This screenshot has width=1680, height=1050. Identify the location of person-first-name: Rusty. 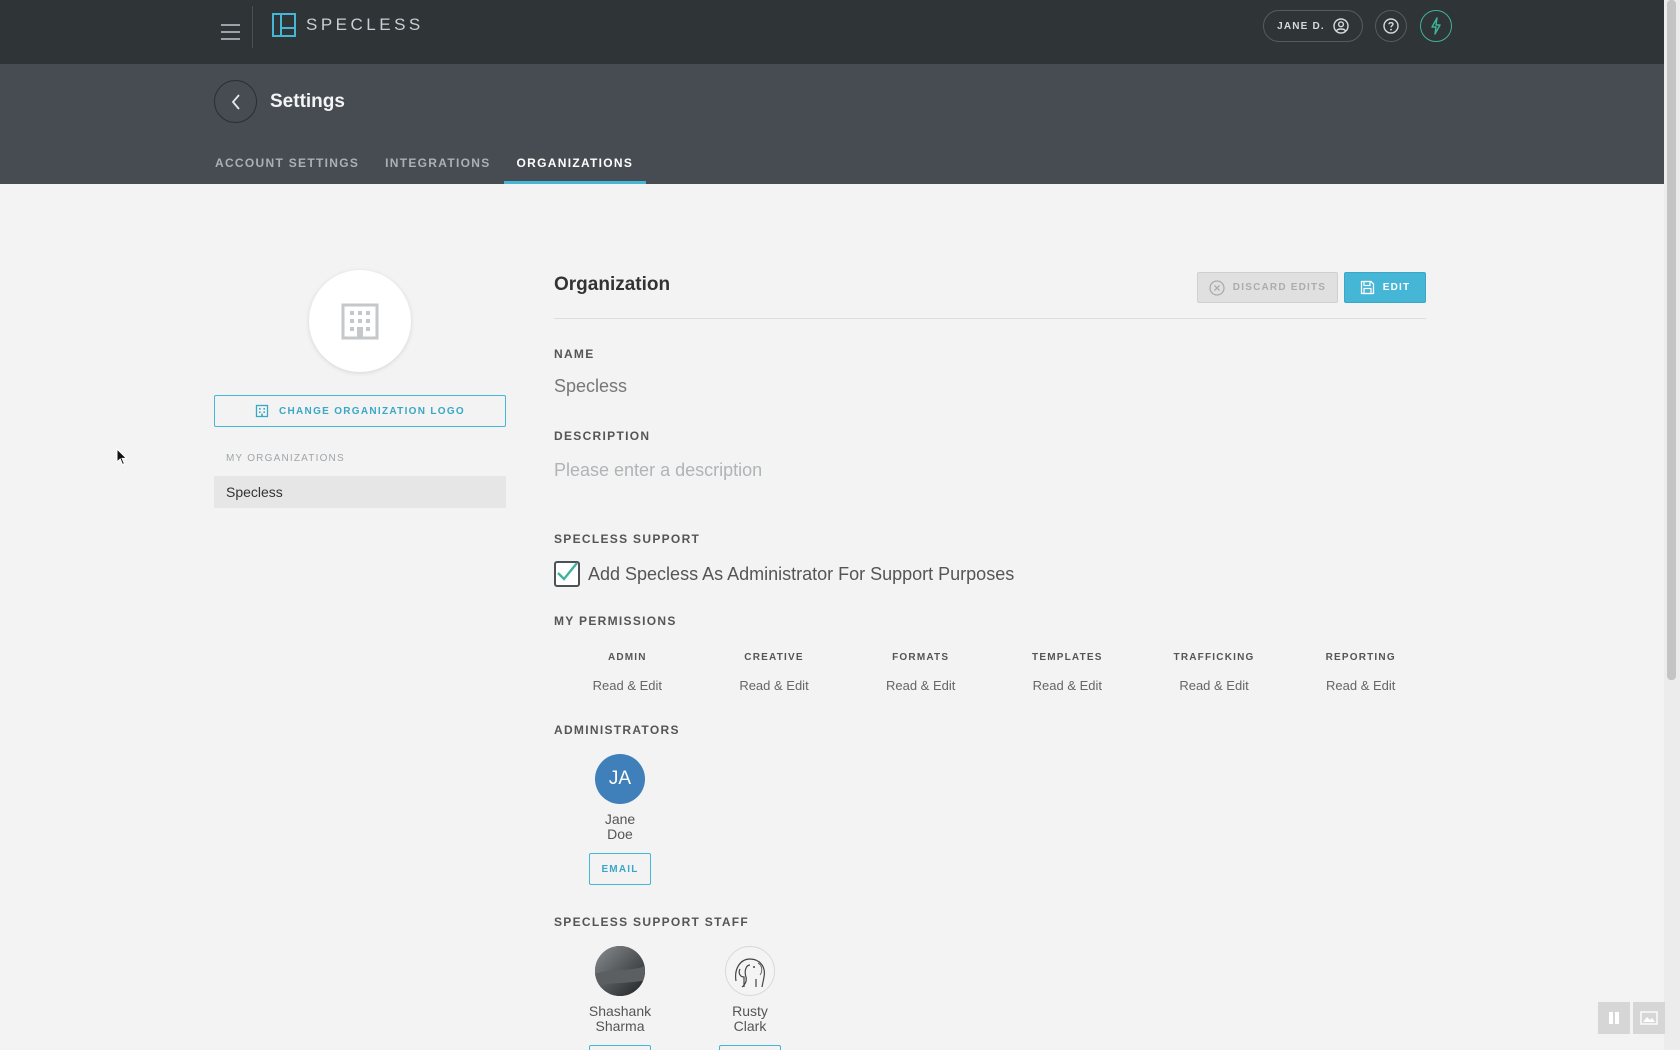
(750, 1011).